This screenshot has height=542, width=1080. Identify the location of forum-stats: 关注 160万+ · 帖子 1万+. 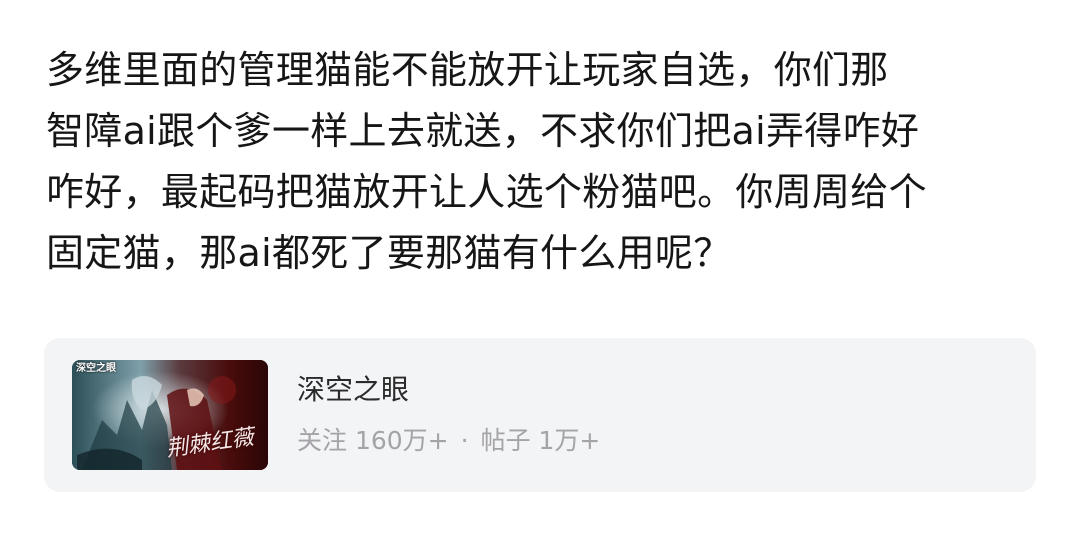
(448, 441).